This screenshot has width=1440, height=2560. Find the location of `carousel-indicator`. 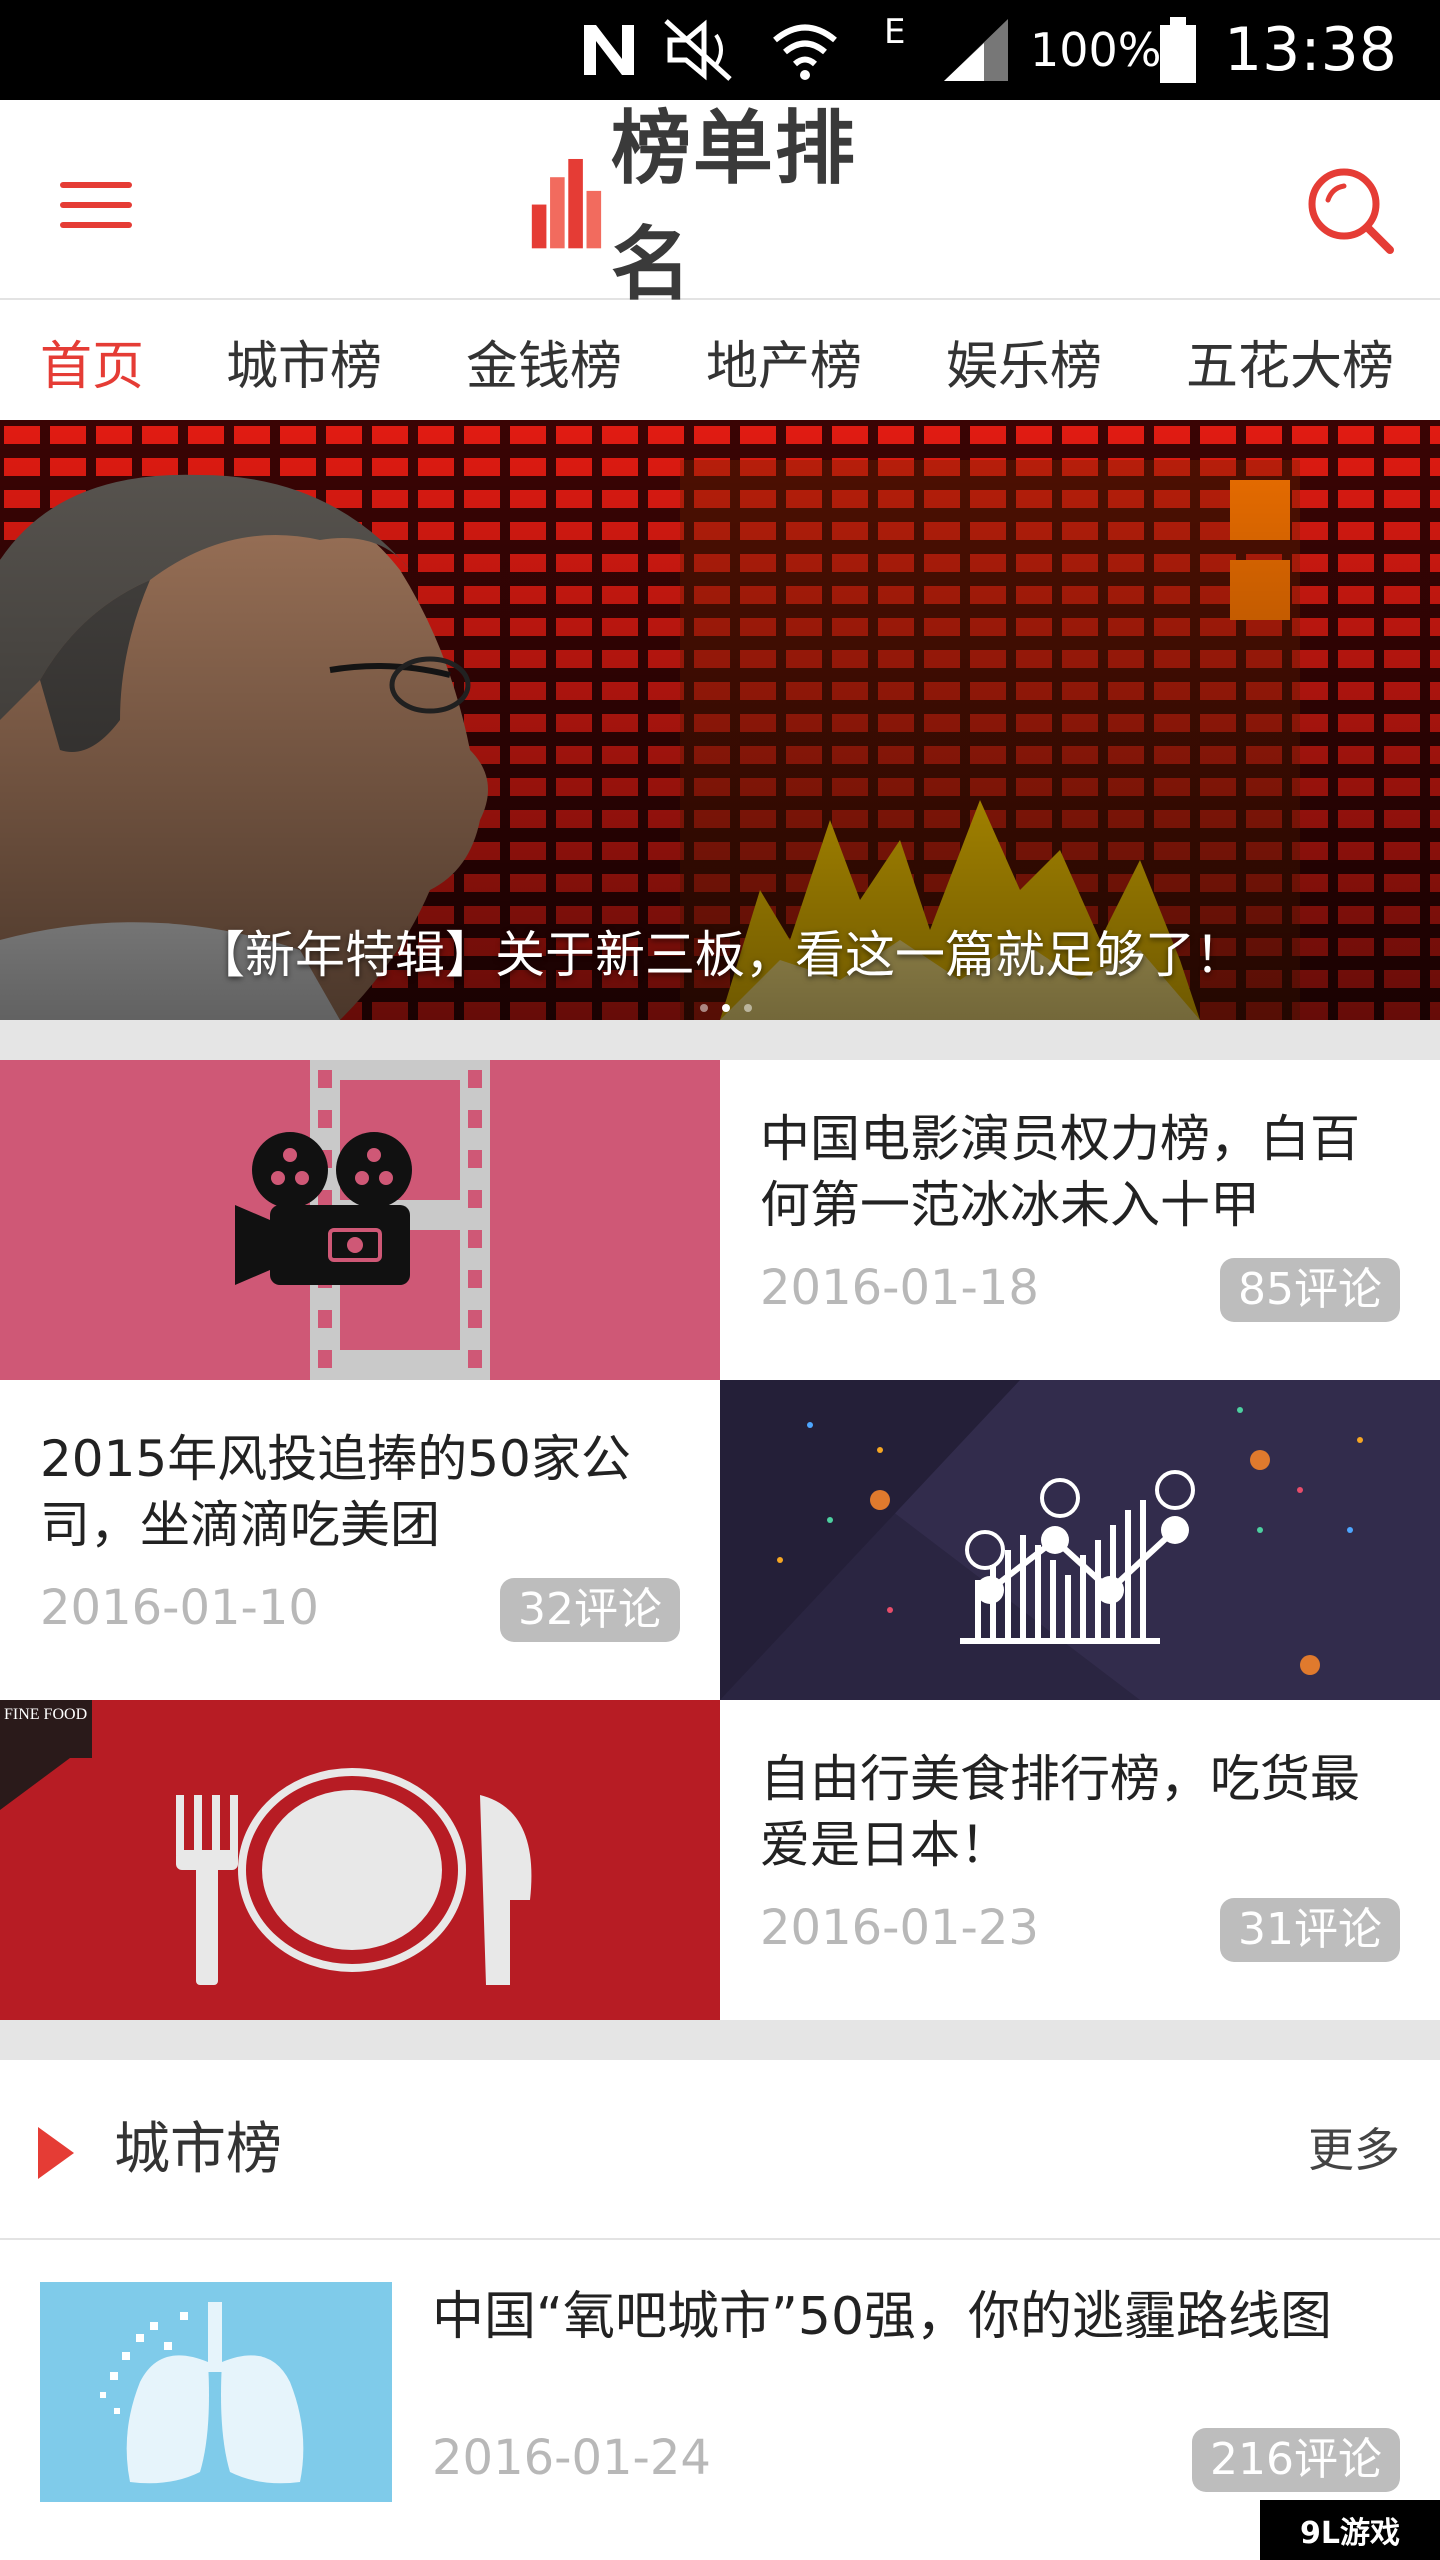

carousel-indicator is located at coordinates (726, 1008).